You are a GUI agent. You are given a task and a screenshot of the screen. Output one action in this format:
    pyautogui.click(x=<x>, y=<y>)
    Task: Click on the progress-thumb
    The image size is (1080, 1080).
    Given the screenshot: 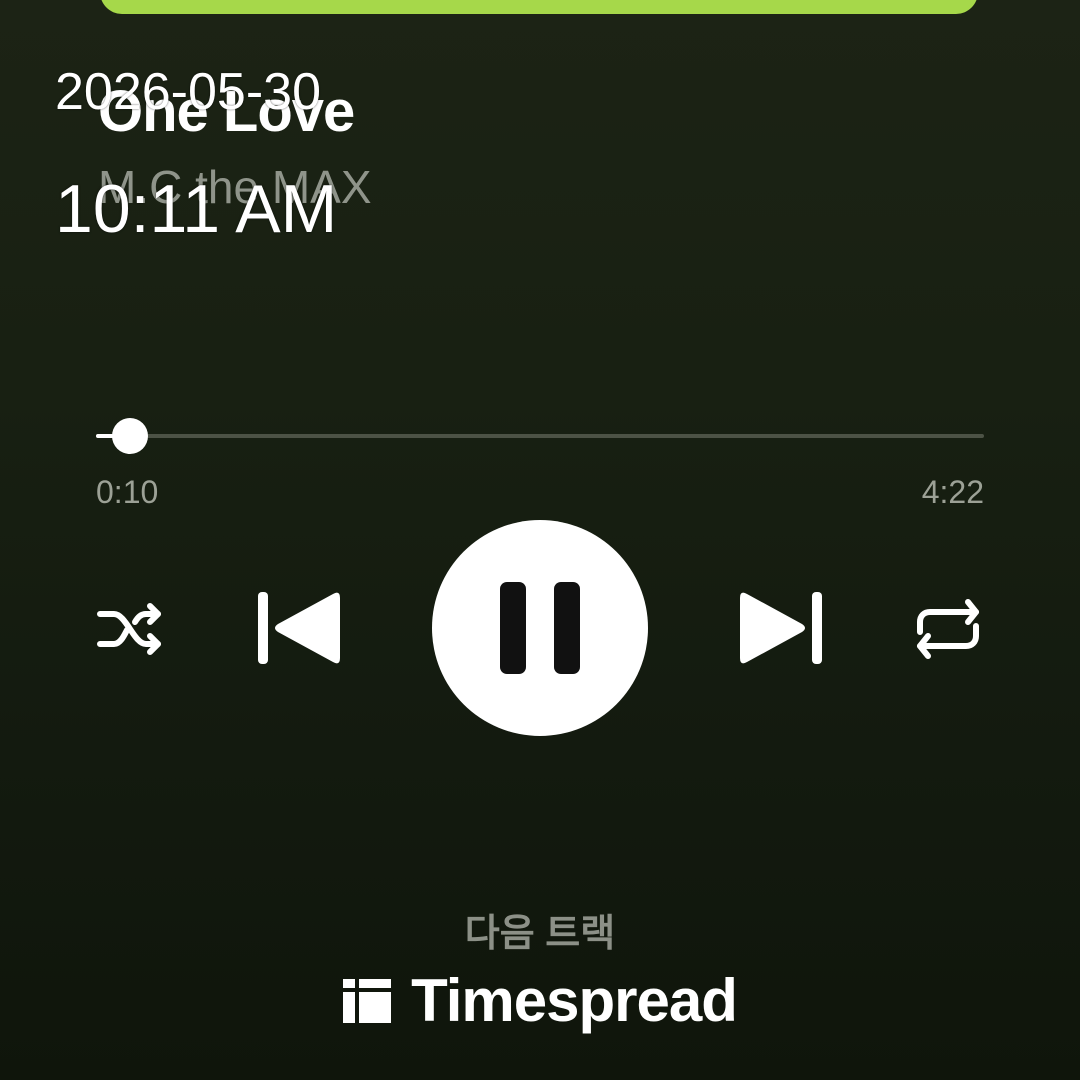 What is the action you would take?
    pyautogui.click(x=129, y=436)
    